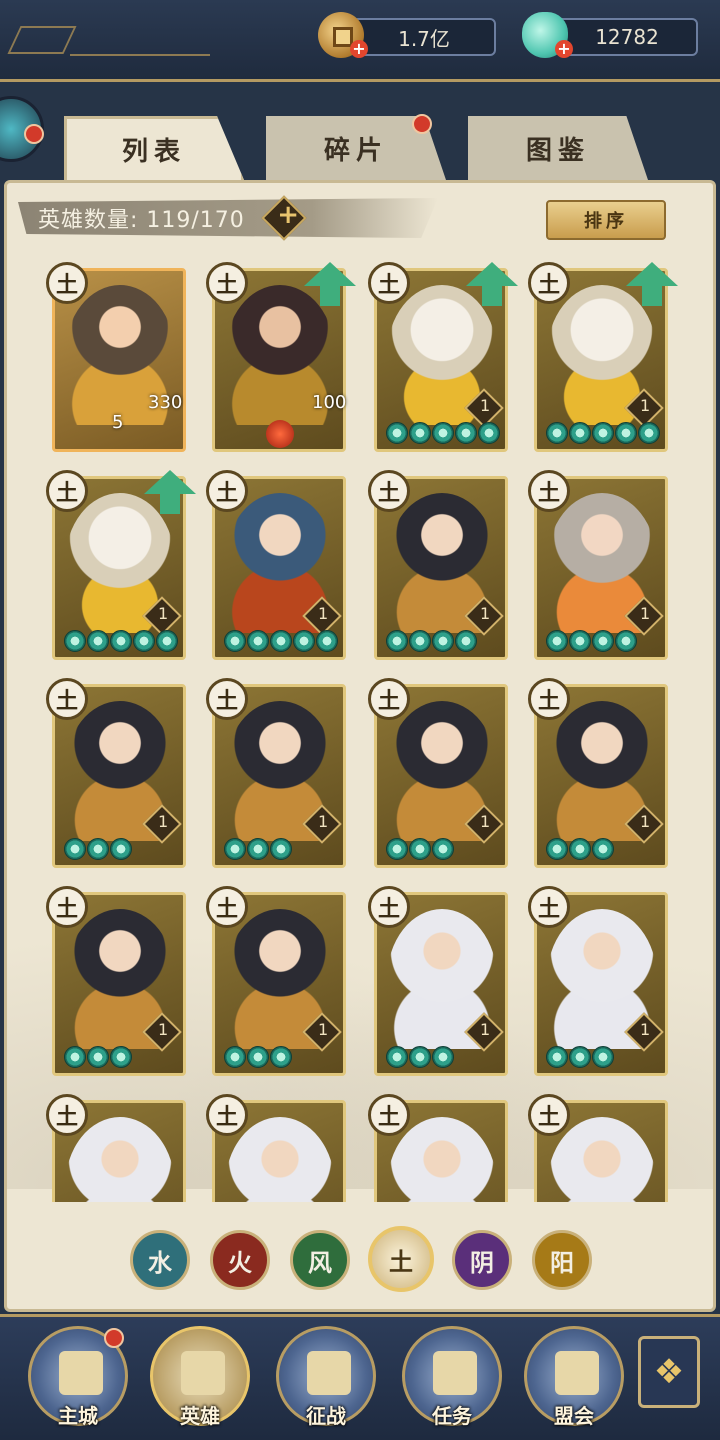 Image resolution: width=720 pixels, height=1440 pixels. I want to click on nav-label: 主城, so click(78, 1416).